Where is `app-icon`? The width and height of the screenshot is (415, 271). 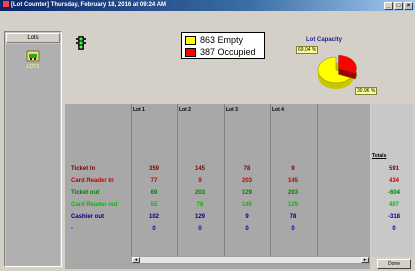
app-icon is located at coordinates (6, 4).